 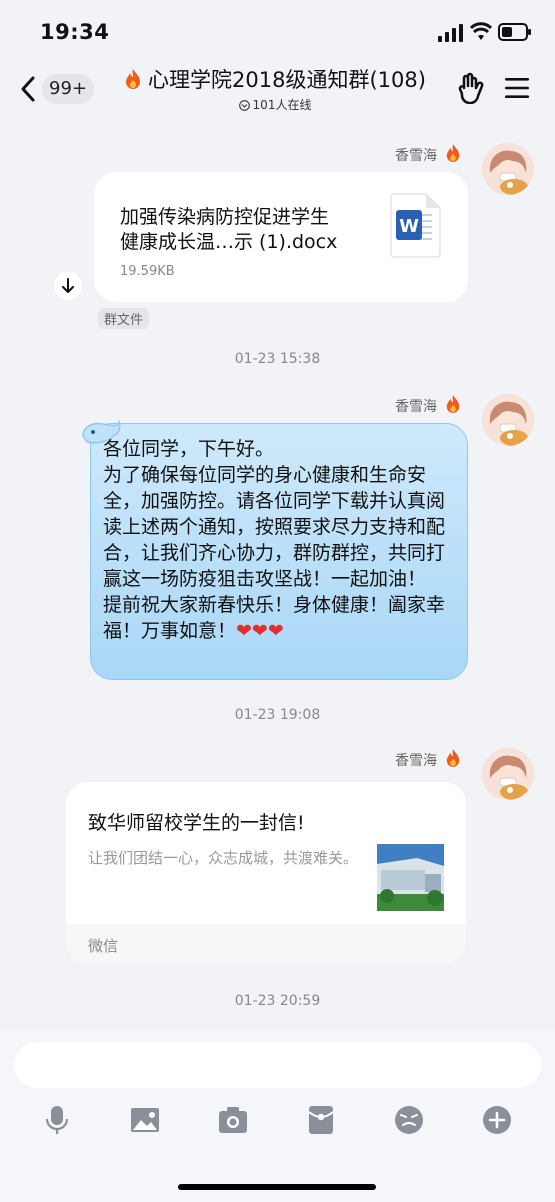 What do you see at coordinates (287, 80) in the screenshot?
I see `chat-title-text: 心理学院2018级通知群(108)` at bounding box center [287, 80].